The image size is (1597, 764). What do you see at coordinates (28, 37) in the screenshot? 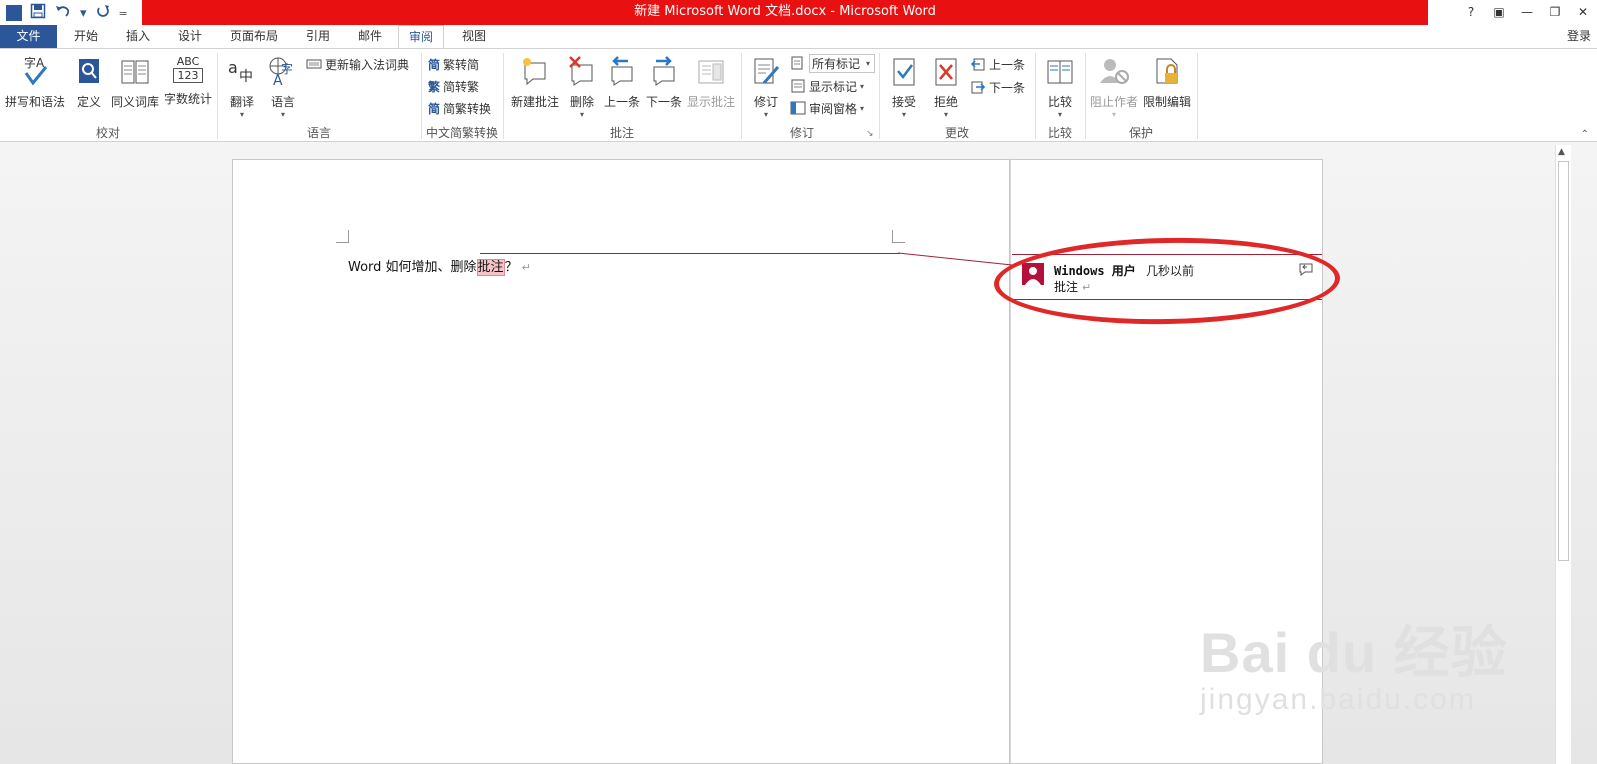
I see `tab-file: 文件` at bounding box center [28, 37].